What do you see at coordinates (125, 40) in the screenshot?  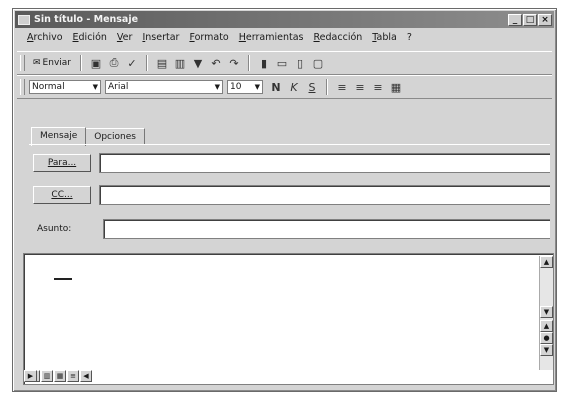 I see `menu-ver: Ver` at bounding box center [125, 40].